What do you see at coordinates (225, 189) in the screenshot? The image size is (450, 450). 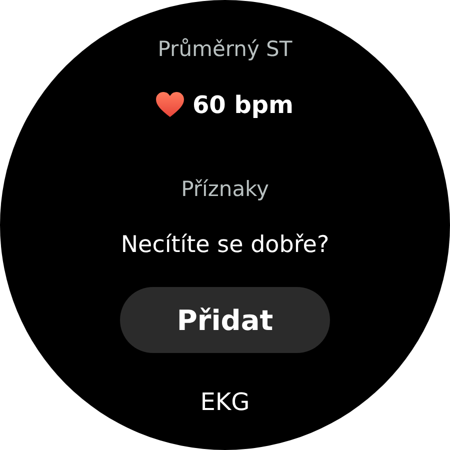 I see `section-title: Příznaky` at bounding box center [225, 189].